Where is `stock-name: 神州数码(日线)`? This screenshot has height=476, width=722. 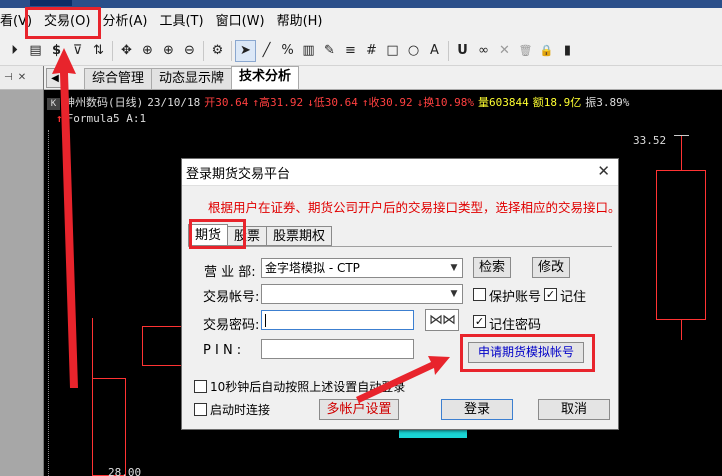
stock-name: 神州数码(日线) is located at coordinates (104, 102).